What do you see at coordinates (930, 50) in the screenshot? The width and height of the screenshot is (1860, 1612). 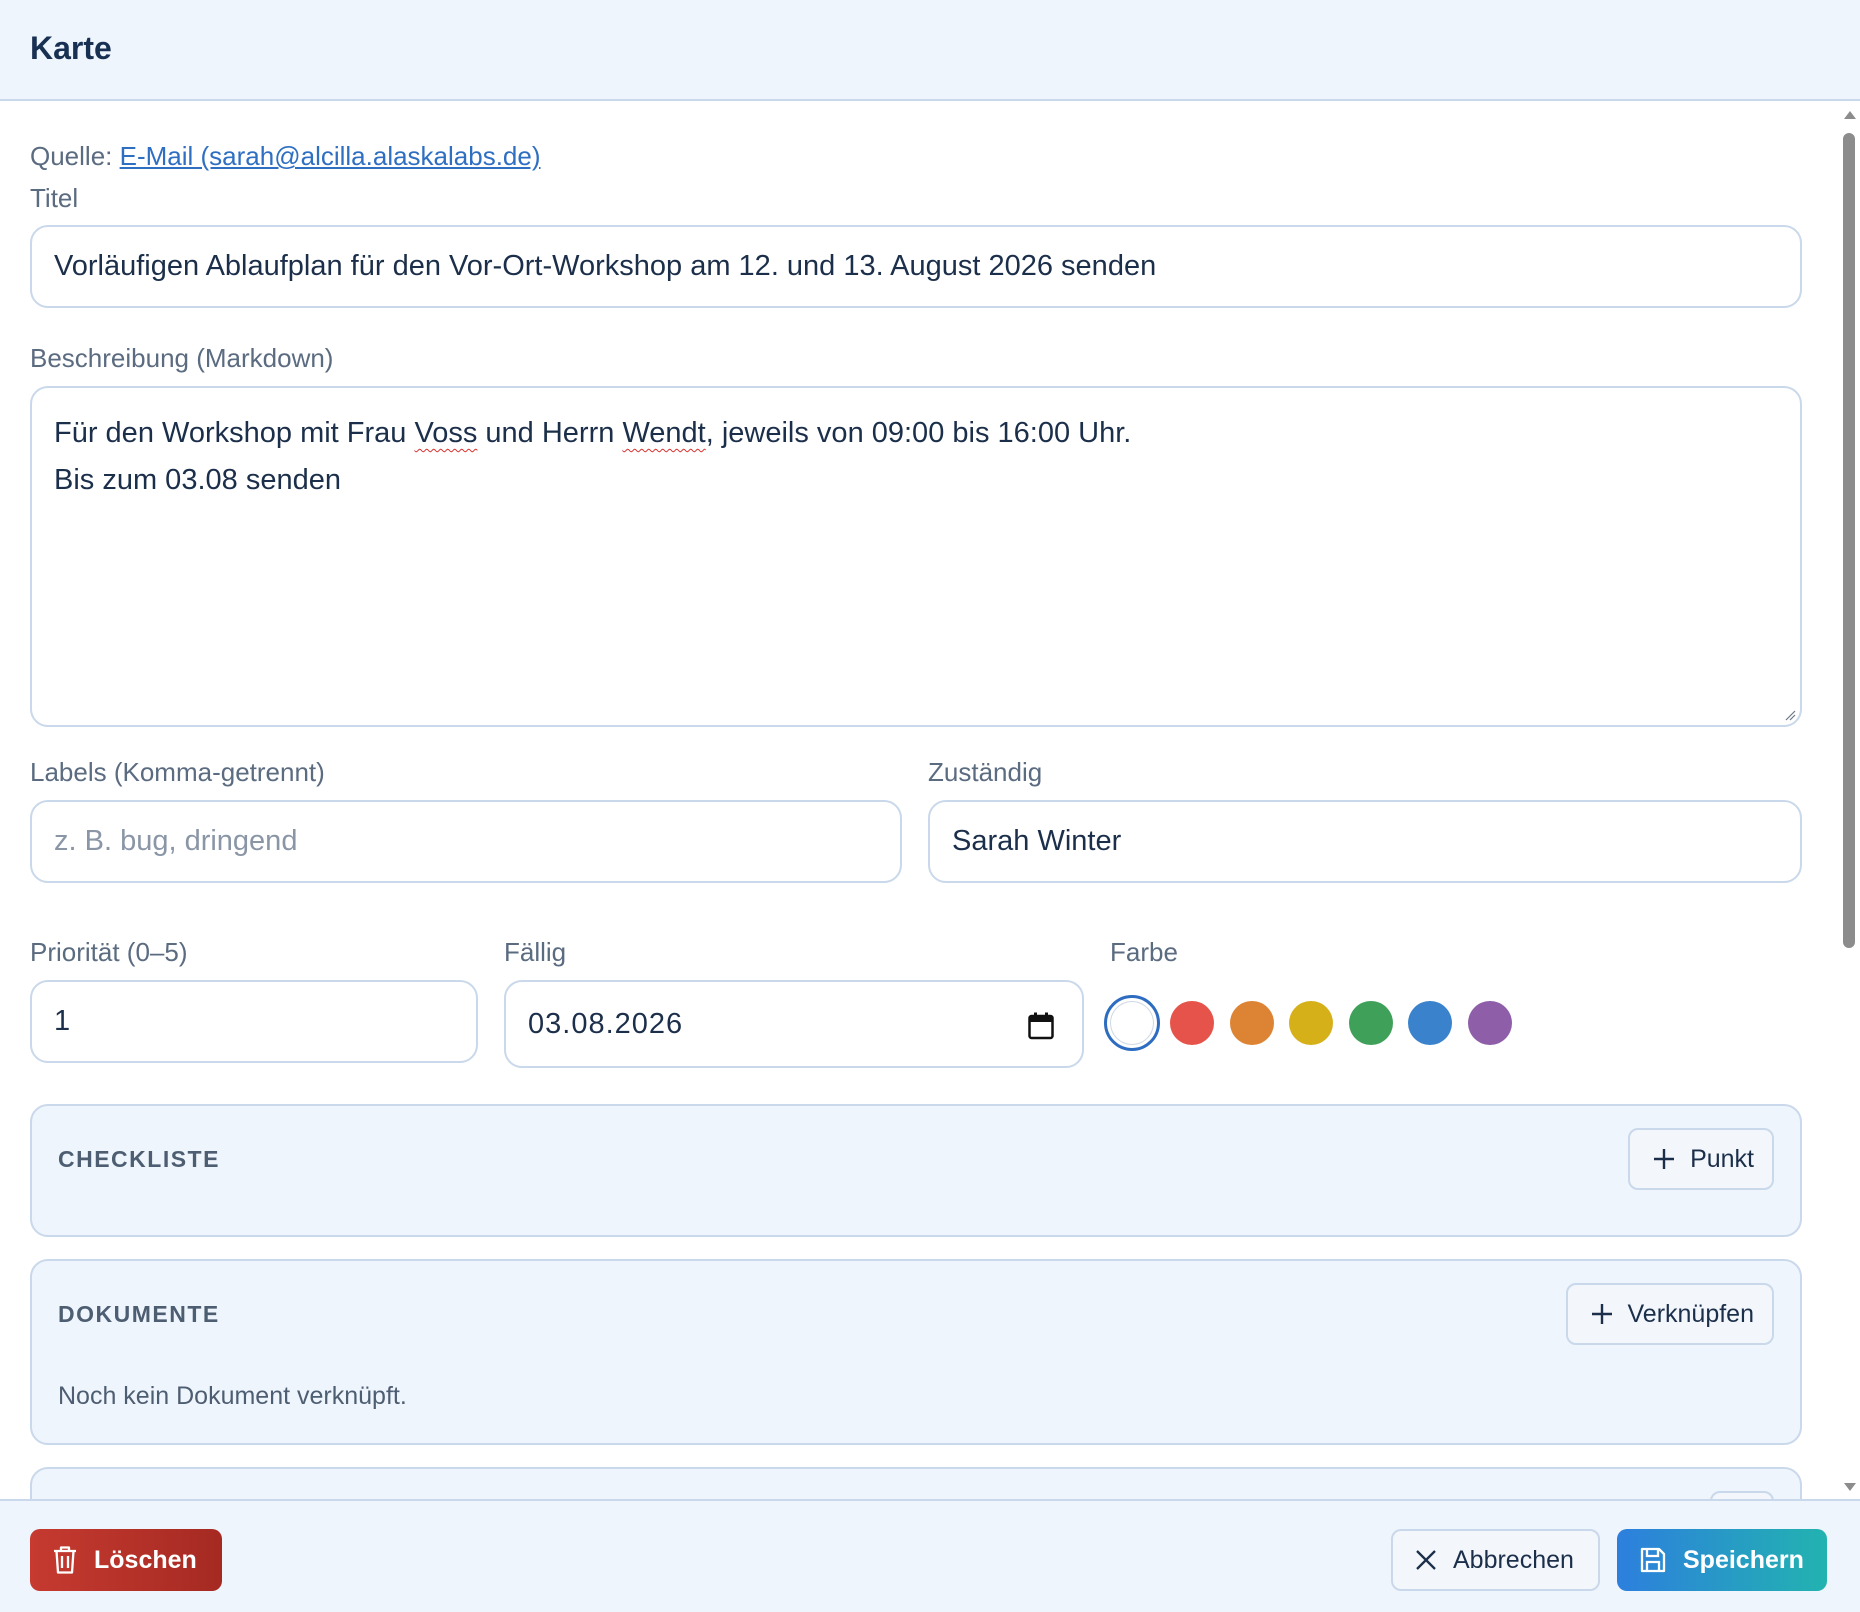 I see `dialog-header: Karte` at bounding box center [930, 50].